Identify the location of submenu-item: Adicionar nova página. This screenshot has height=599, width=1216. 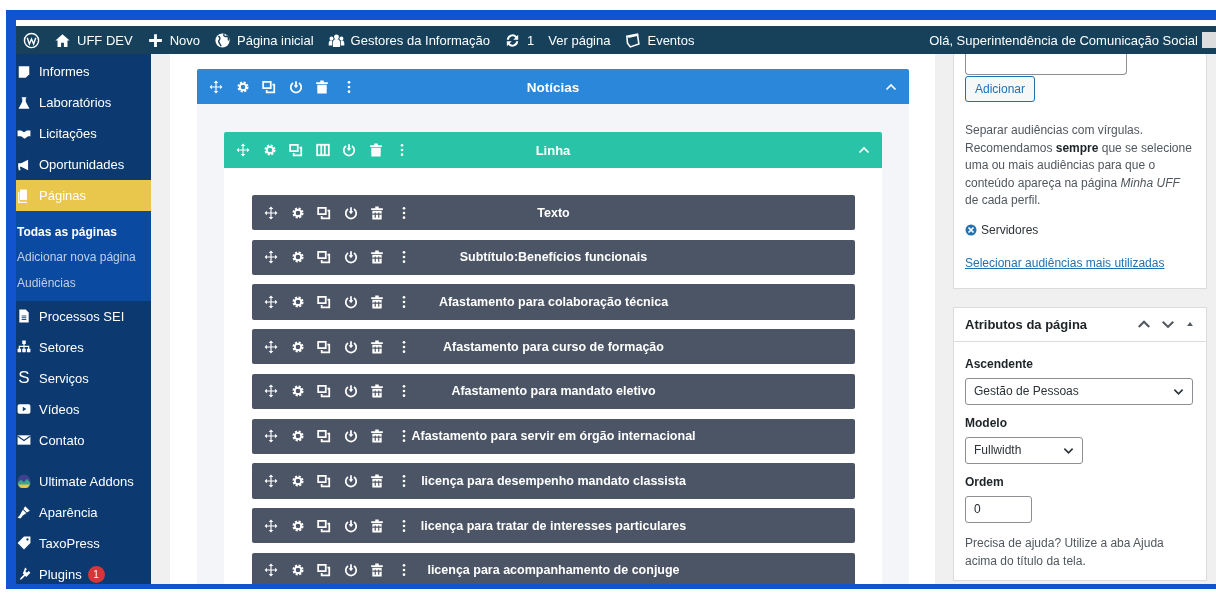
(83, 257).